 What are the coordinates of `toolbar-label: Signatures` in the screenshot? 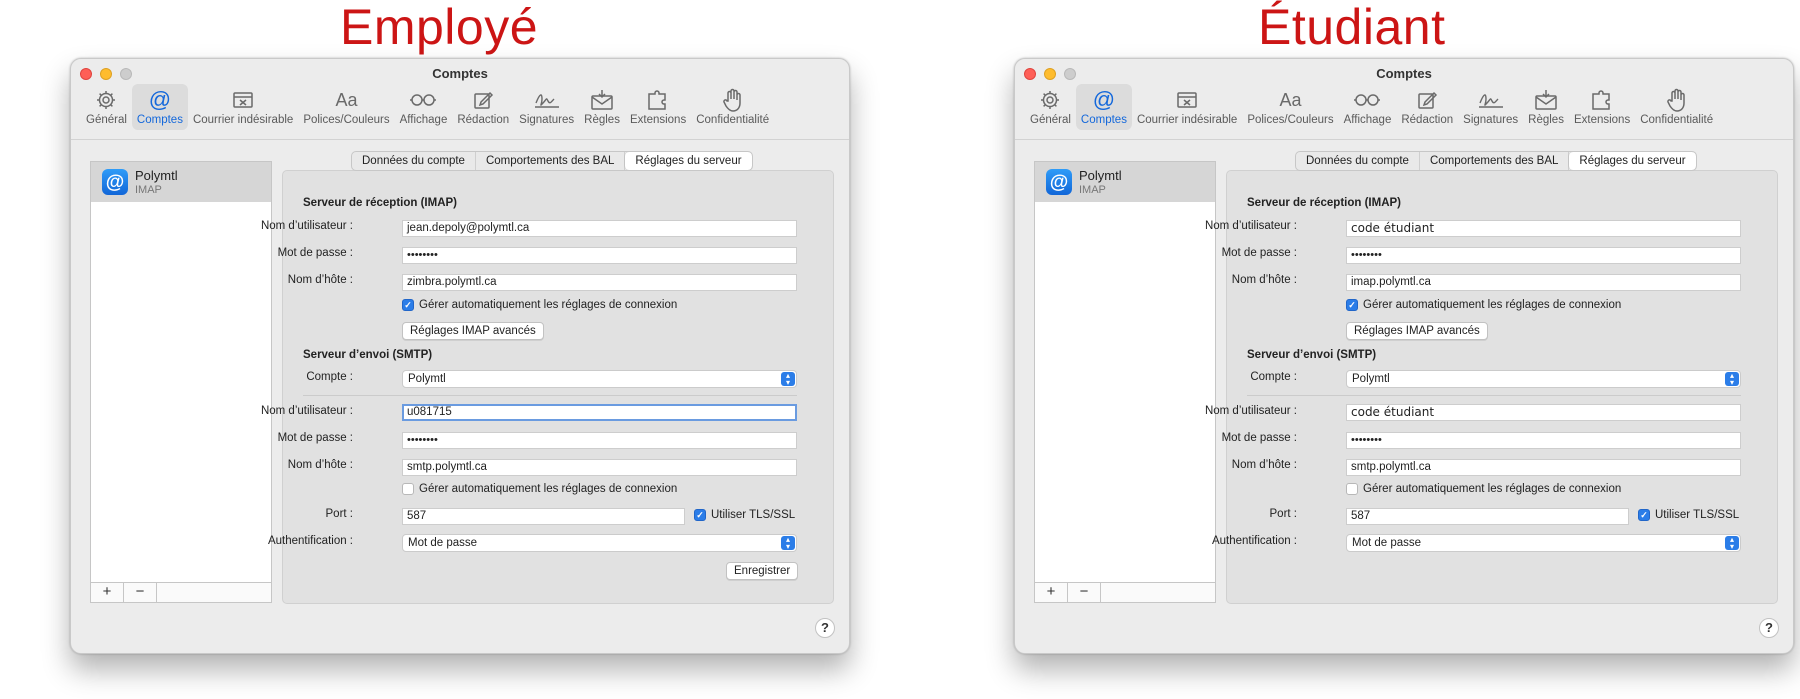 It's located at (547, 120).